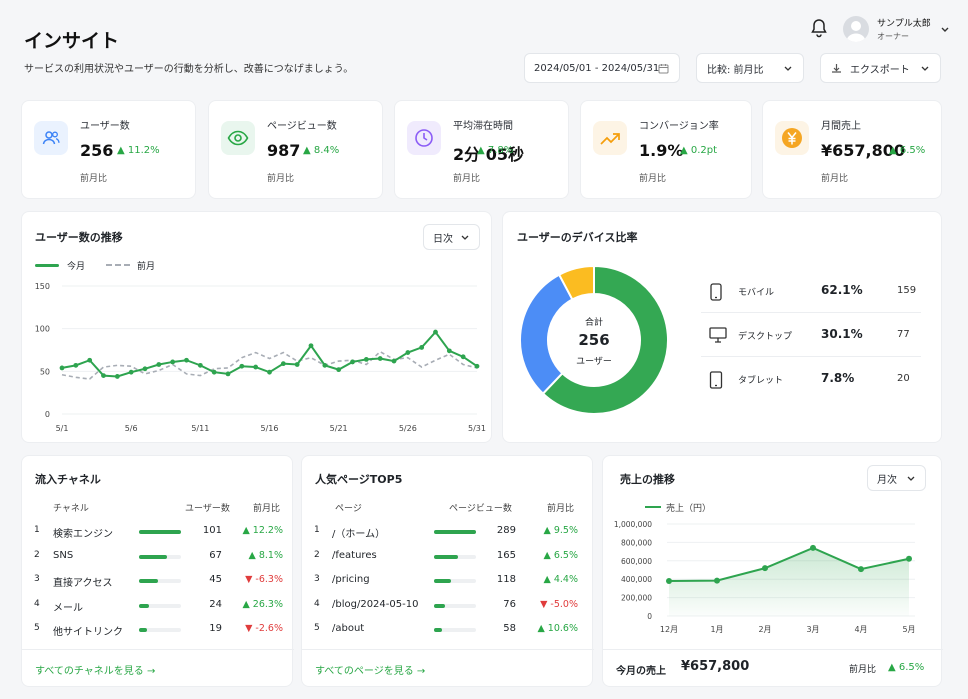 Image resolution: width=968 pixels, height=699 pixels. What do you see at coordinates (359, 479) in the screenshot?
I see `pages-title: 人気ページTOP5` at bounding box center [359, 479].